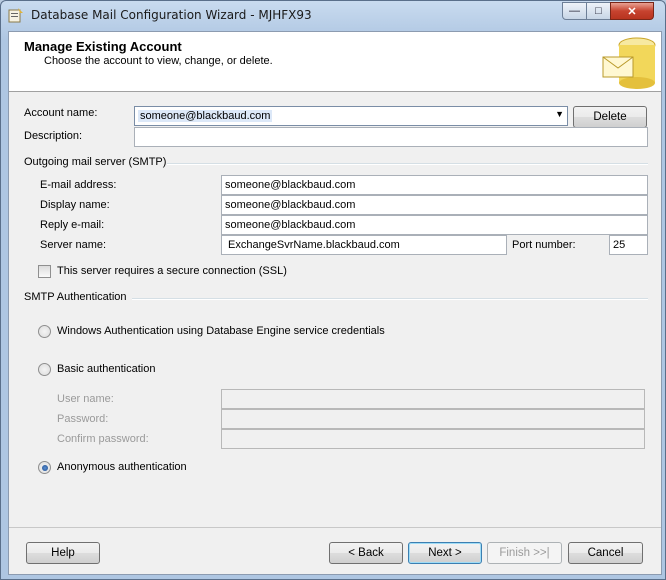  Describe the element at coordinates (205, 116) in the screenshot. I see `account-name-value: someone@blackbaud.com` at that location.